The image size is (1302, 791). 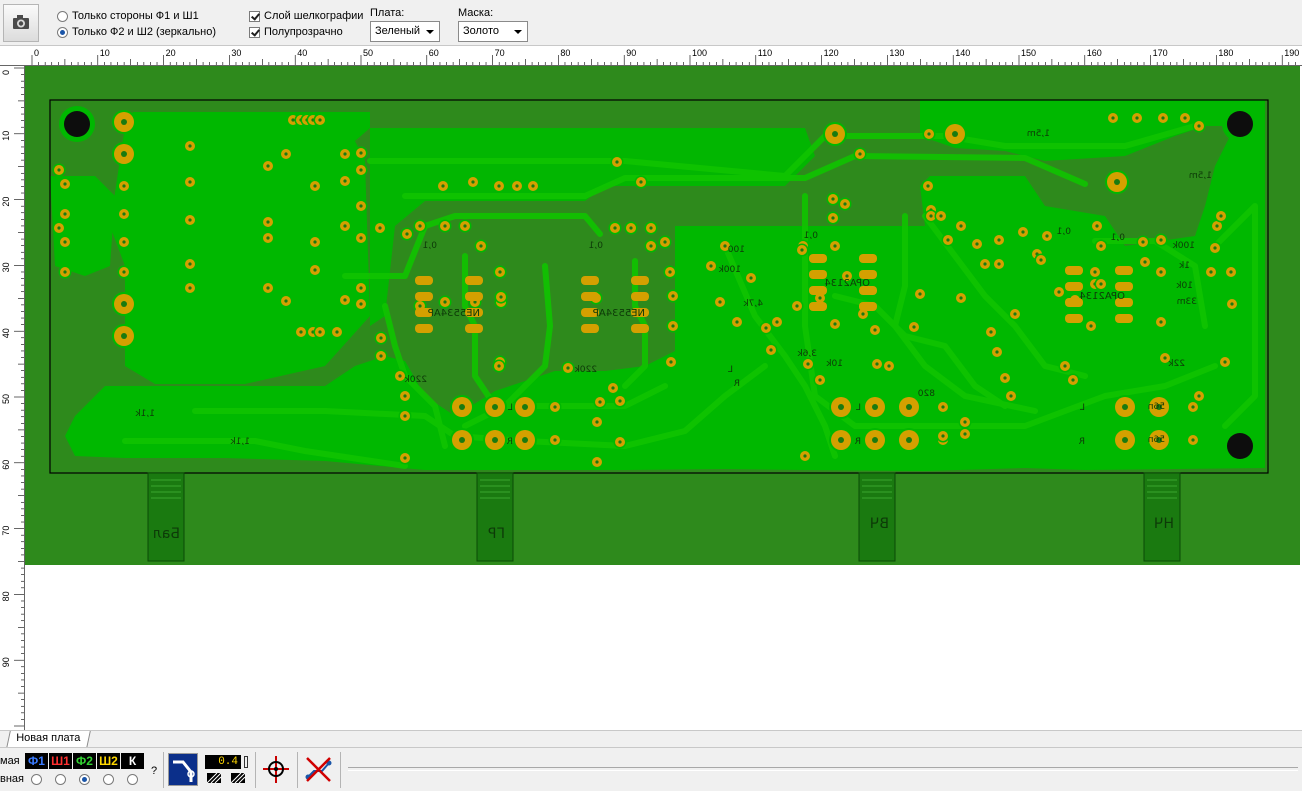 I want to click on track-width-field: 0.4, so click(x=223, y=762).